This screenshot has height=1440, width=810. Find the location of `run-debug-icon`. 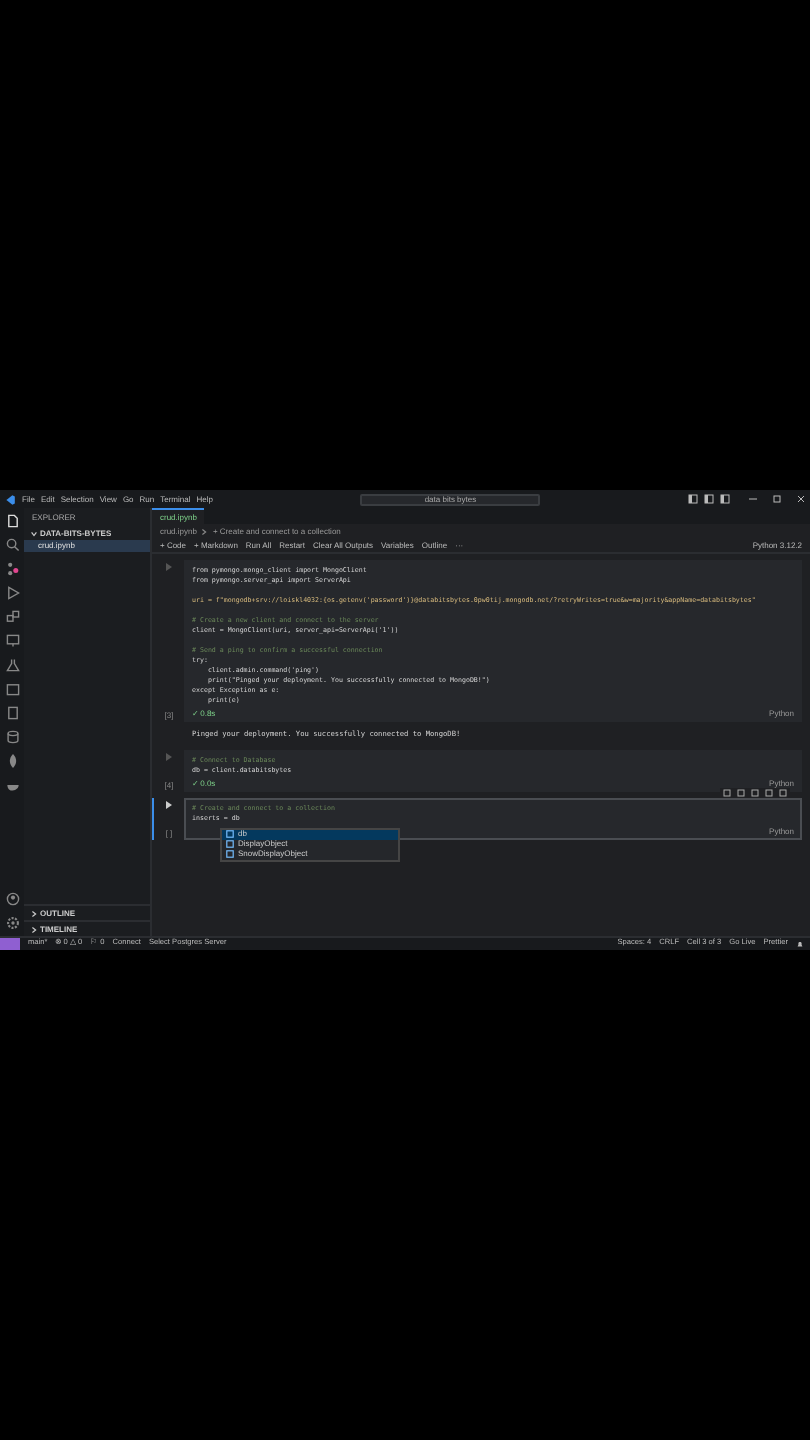

run-debug-icon is located at coordinates (12, 593).